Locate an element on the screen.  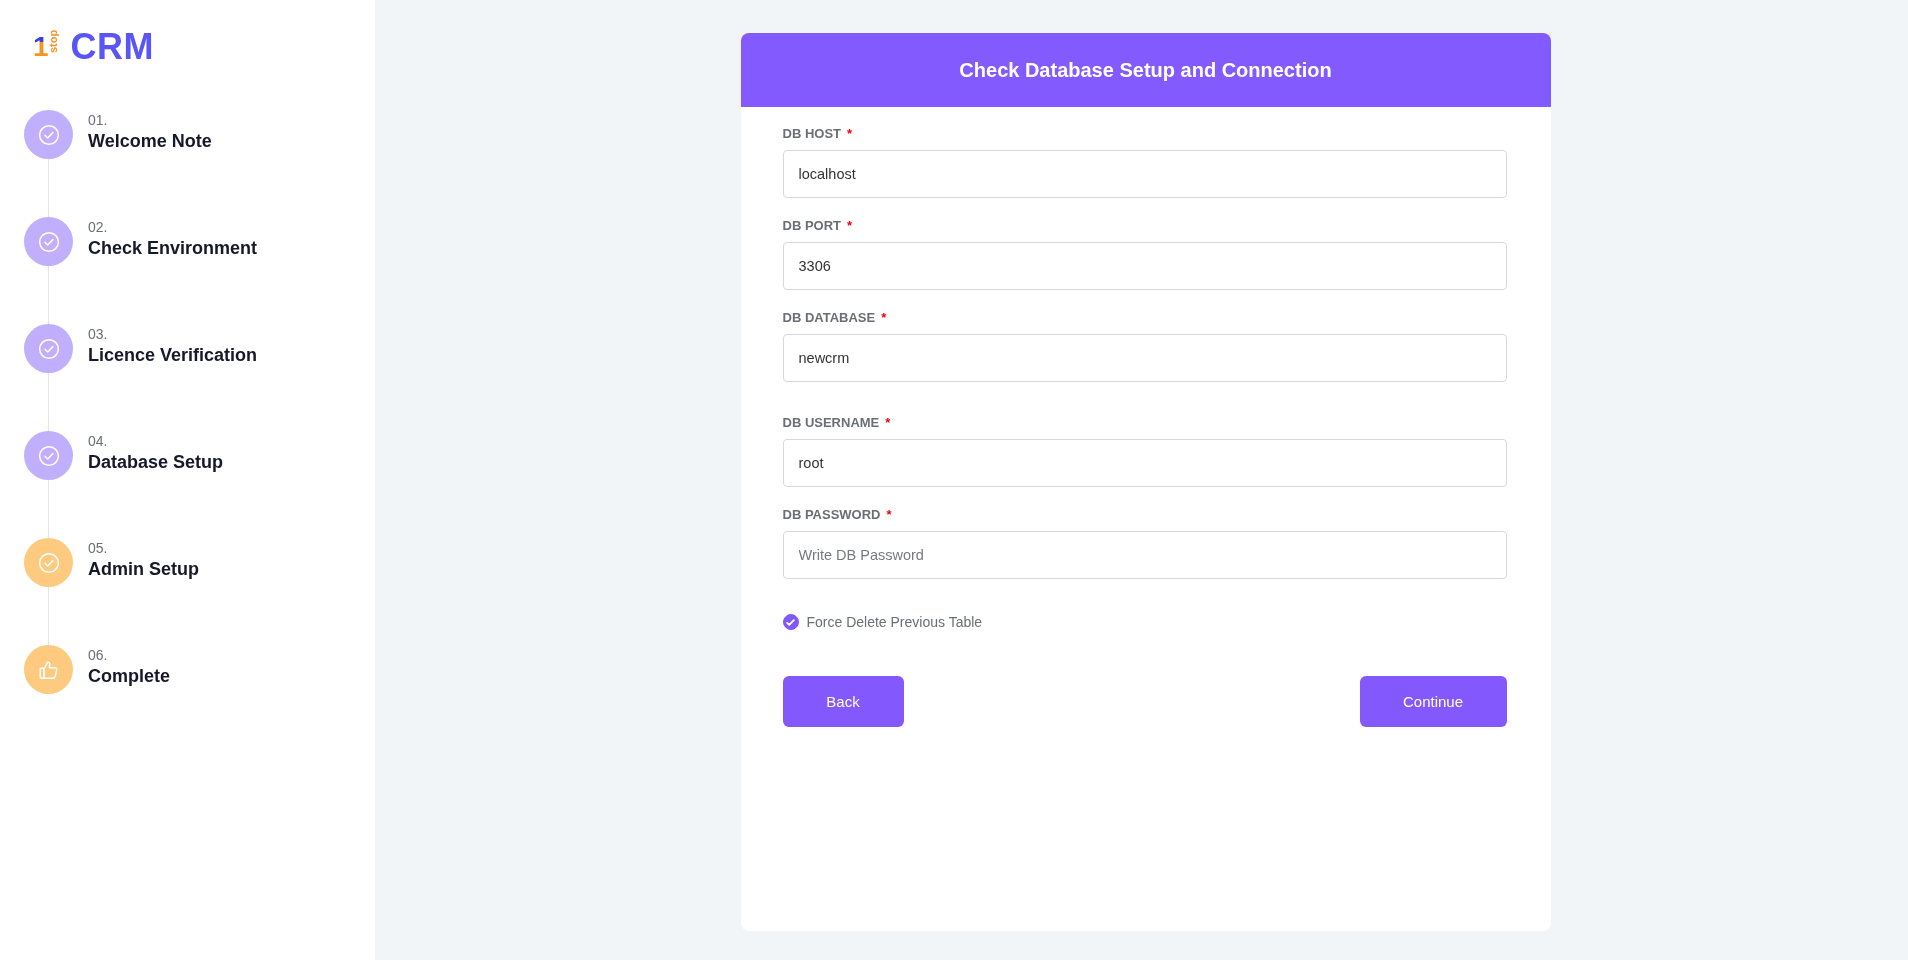
step-title: Complete is located at coordinates (129, 676).